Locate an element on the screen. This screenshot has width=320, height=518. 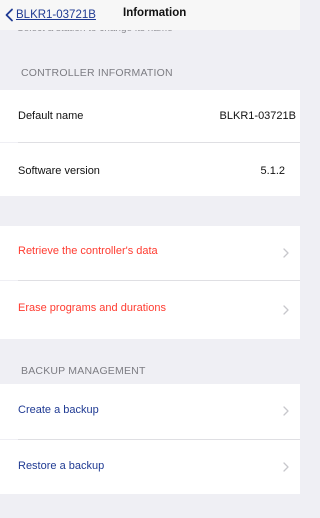
row-label: Create a backup is located at coordinates (58, 410).